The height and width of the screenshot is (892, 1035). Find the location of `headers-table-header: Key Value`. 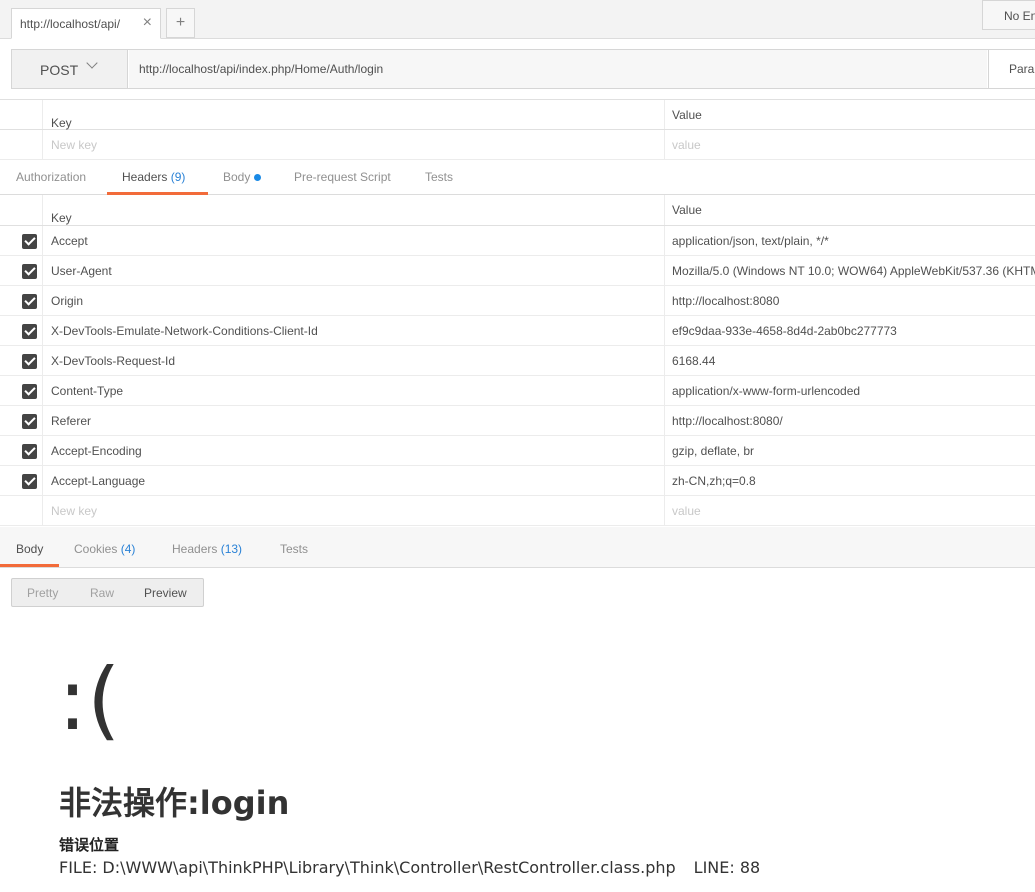

headers-table-header: Key Value is located at coordinates (517, 210).